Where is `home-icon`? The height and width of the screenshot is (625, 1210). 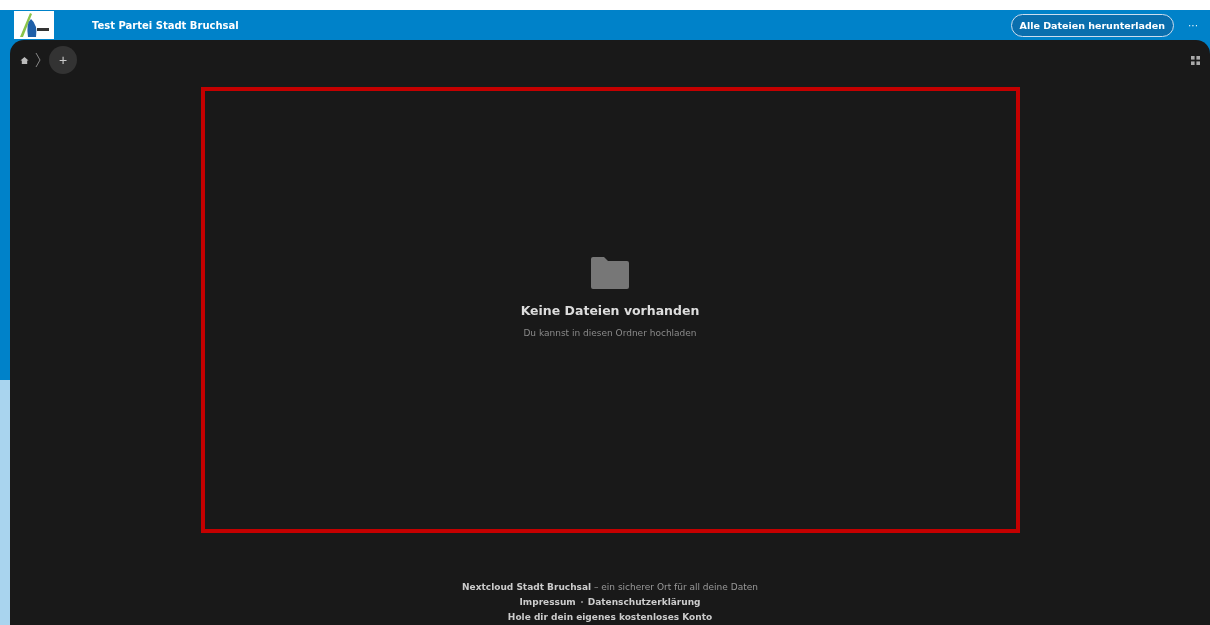 home-icon is located at coordinates (24, 60).